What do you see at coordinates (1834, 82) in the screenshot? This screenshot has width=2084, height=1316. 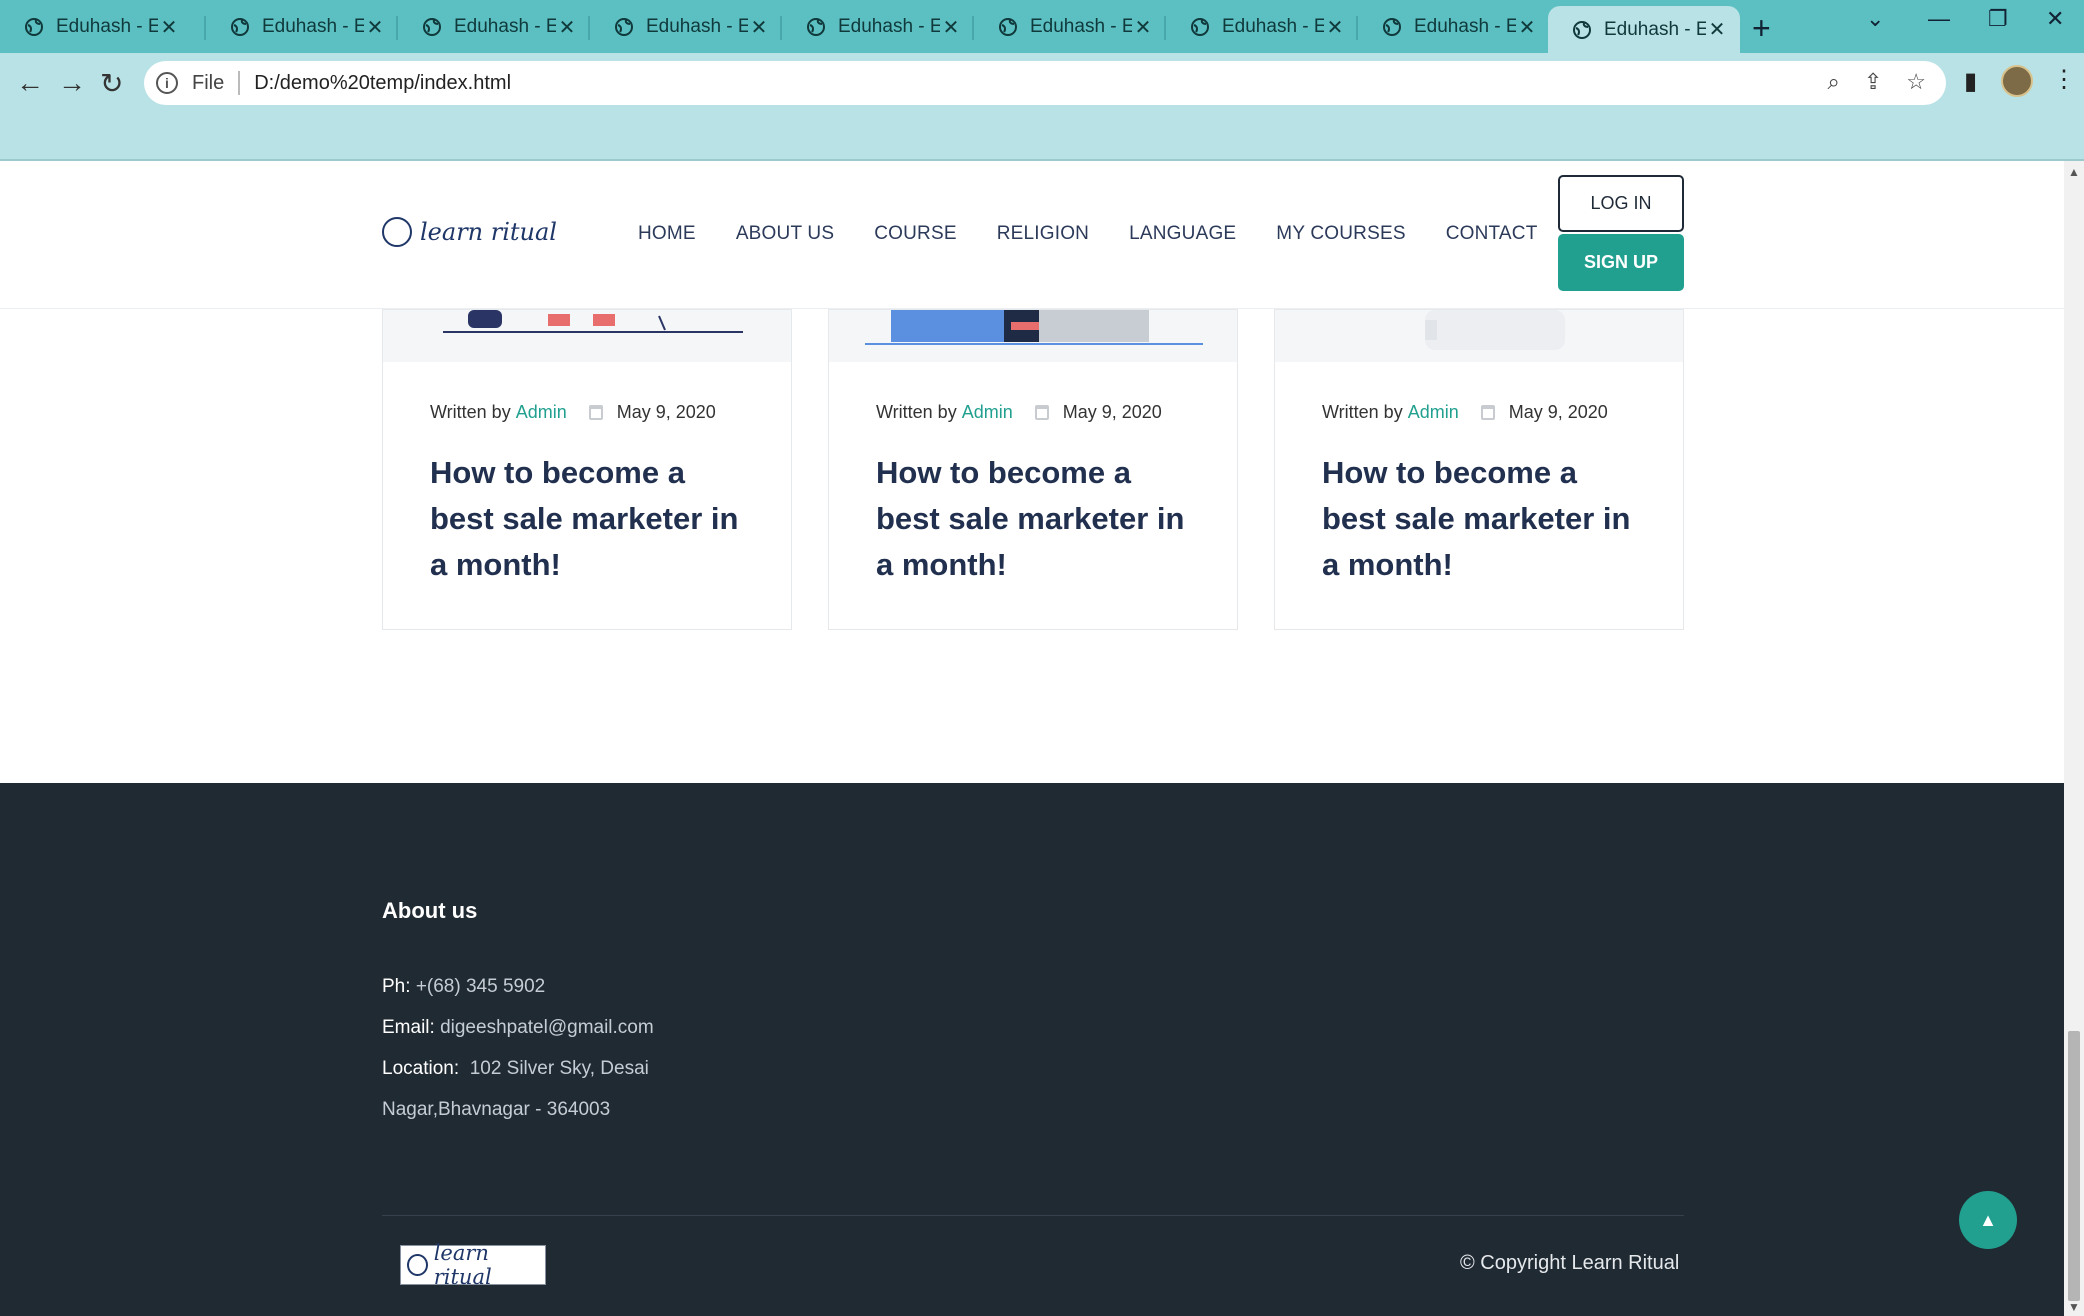 I see `zoom-icon: ⌕` at bounding box center [1834, 82].